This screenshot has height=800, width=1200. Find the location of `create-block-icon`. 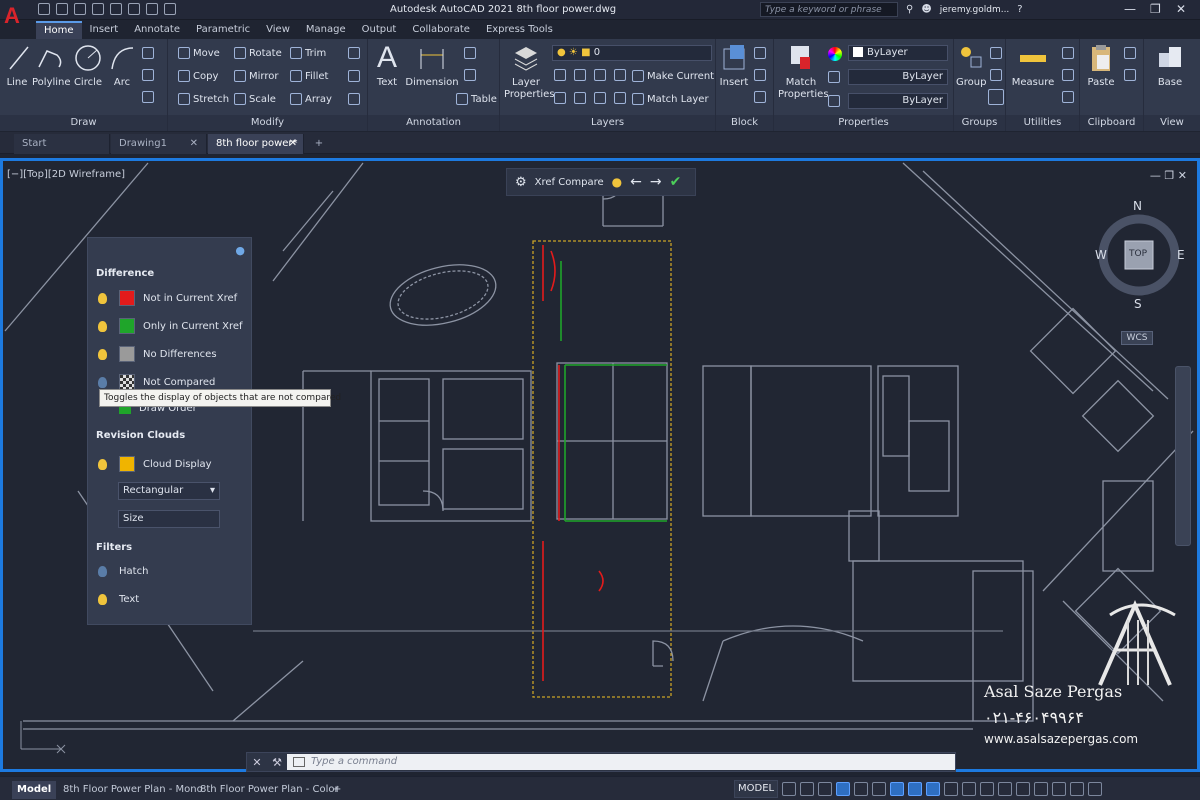

create-block-icon is located at coordinates (760, 53).